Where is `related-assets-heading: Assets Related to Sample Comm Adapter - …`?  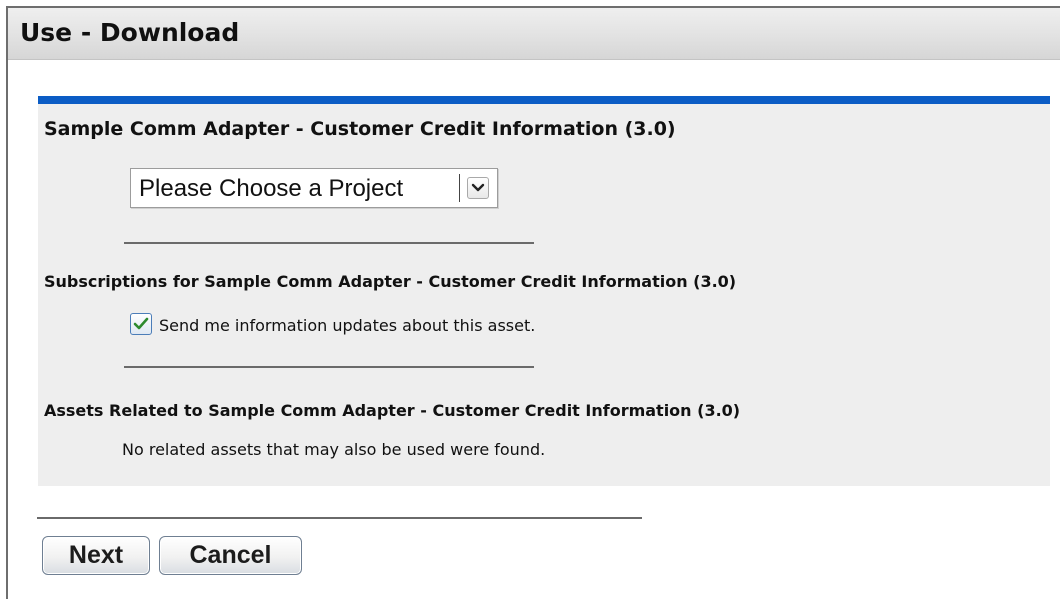
related-assets-heading: Assets Related to Sample Comm Adapter - … is located at coordinates (392, 410).